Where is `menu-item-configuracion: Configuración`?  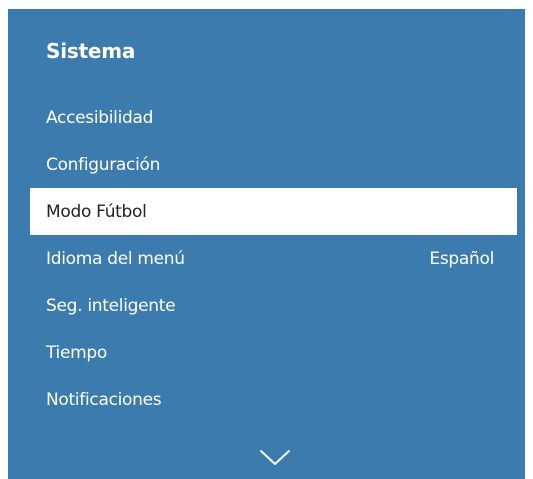
menu-item-configuracion: Configuración is located at coordinates (266, 164).